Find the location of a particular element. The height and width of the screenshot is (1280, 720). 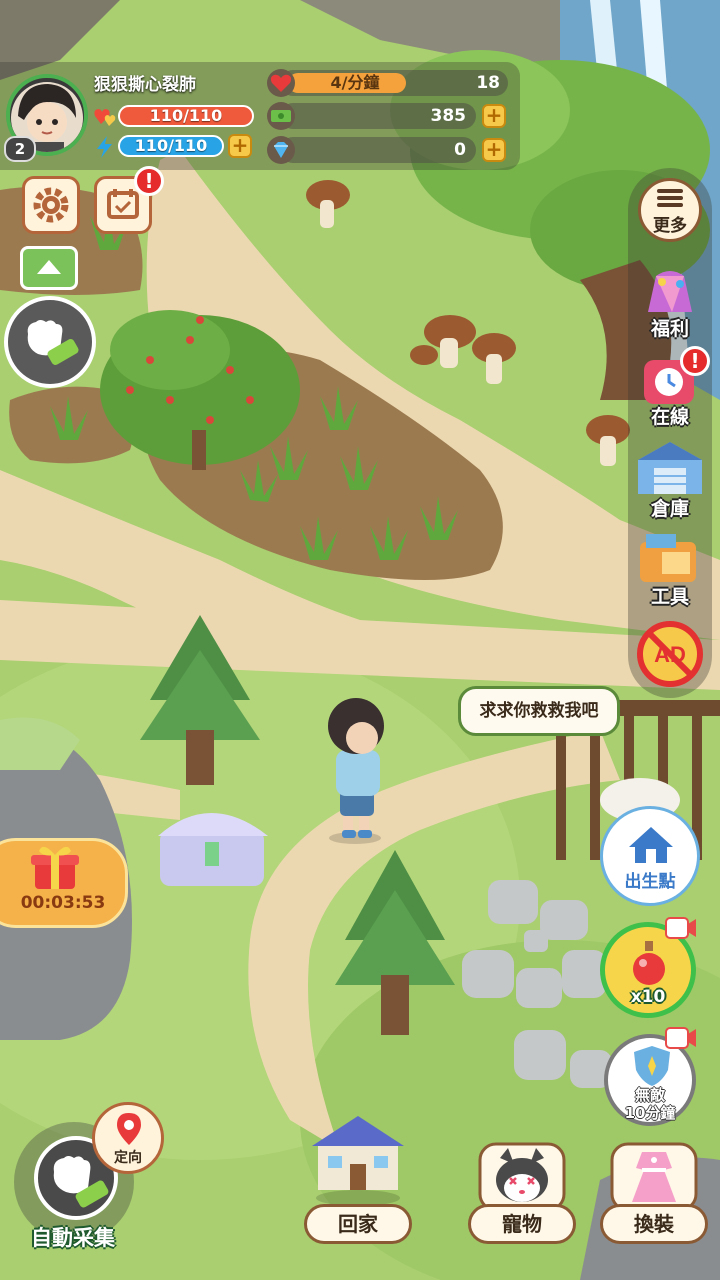

hp-hearts-icon is located at coordinates (105, 117).